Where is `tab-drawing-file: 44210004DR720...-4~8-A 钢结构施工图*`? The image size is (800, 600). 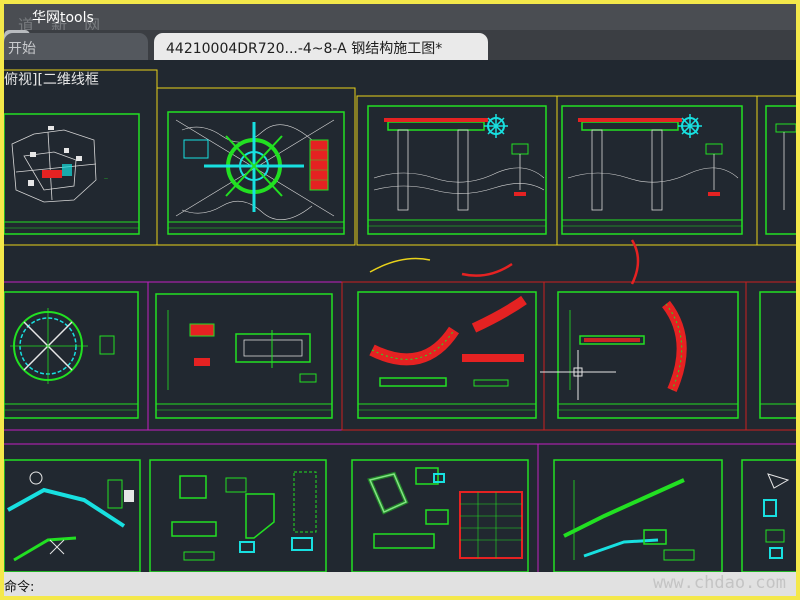 tab-drawing-file: 44210004DR720...-4~8-A 钢结构施工图* is located at coordinates (321, 46).